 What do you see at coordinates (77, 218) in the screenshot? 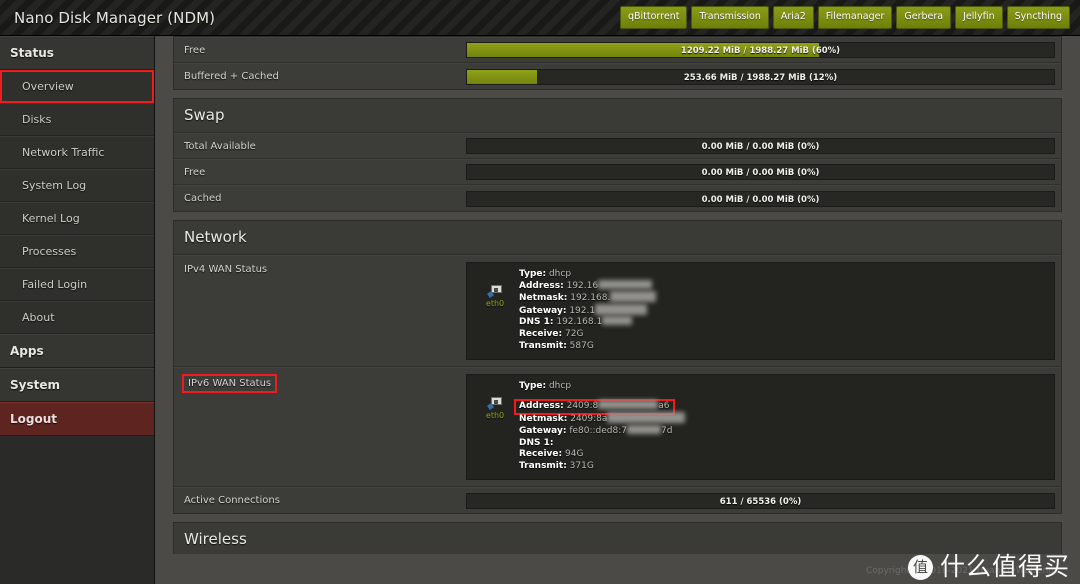
I see `sidebar-item-kernel-log: Kernel Log` at bounding box center [77, 218].